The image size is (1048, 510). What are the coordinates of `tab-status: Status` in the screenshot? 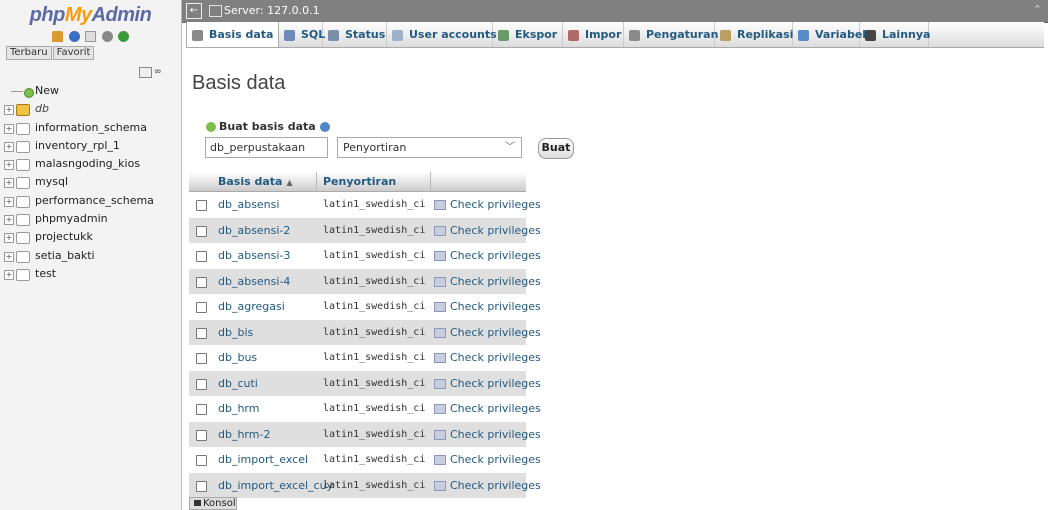 It's located at (355, 34).